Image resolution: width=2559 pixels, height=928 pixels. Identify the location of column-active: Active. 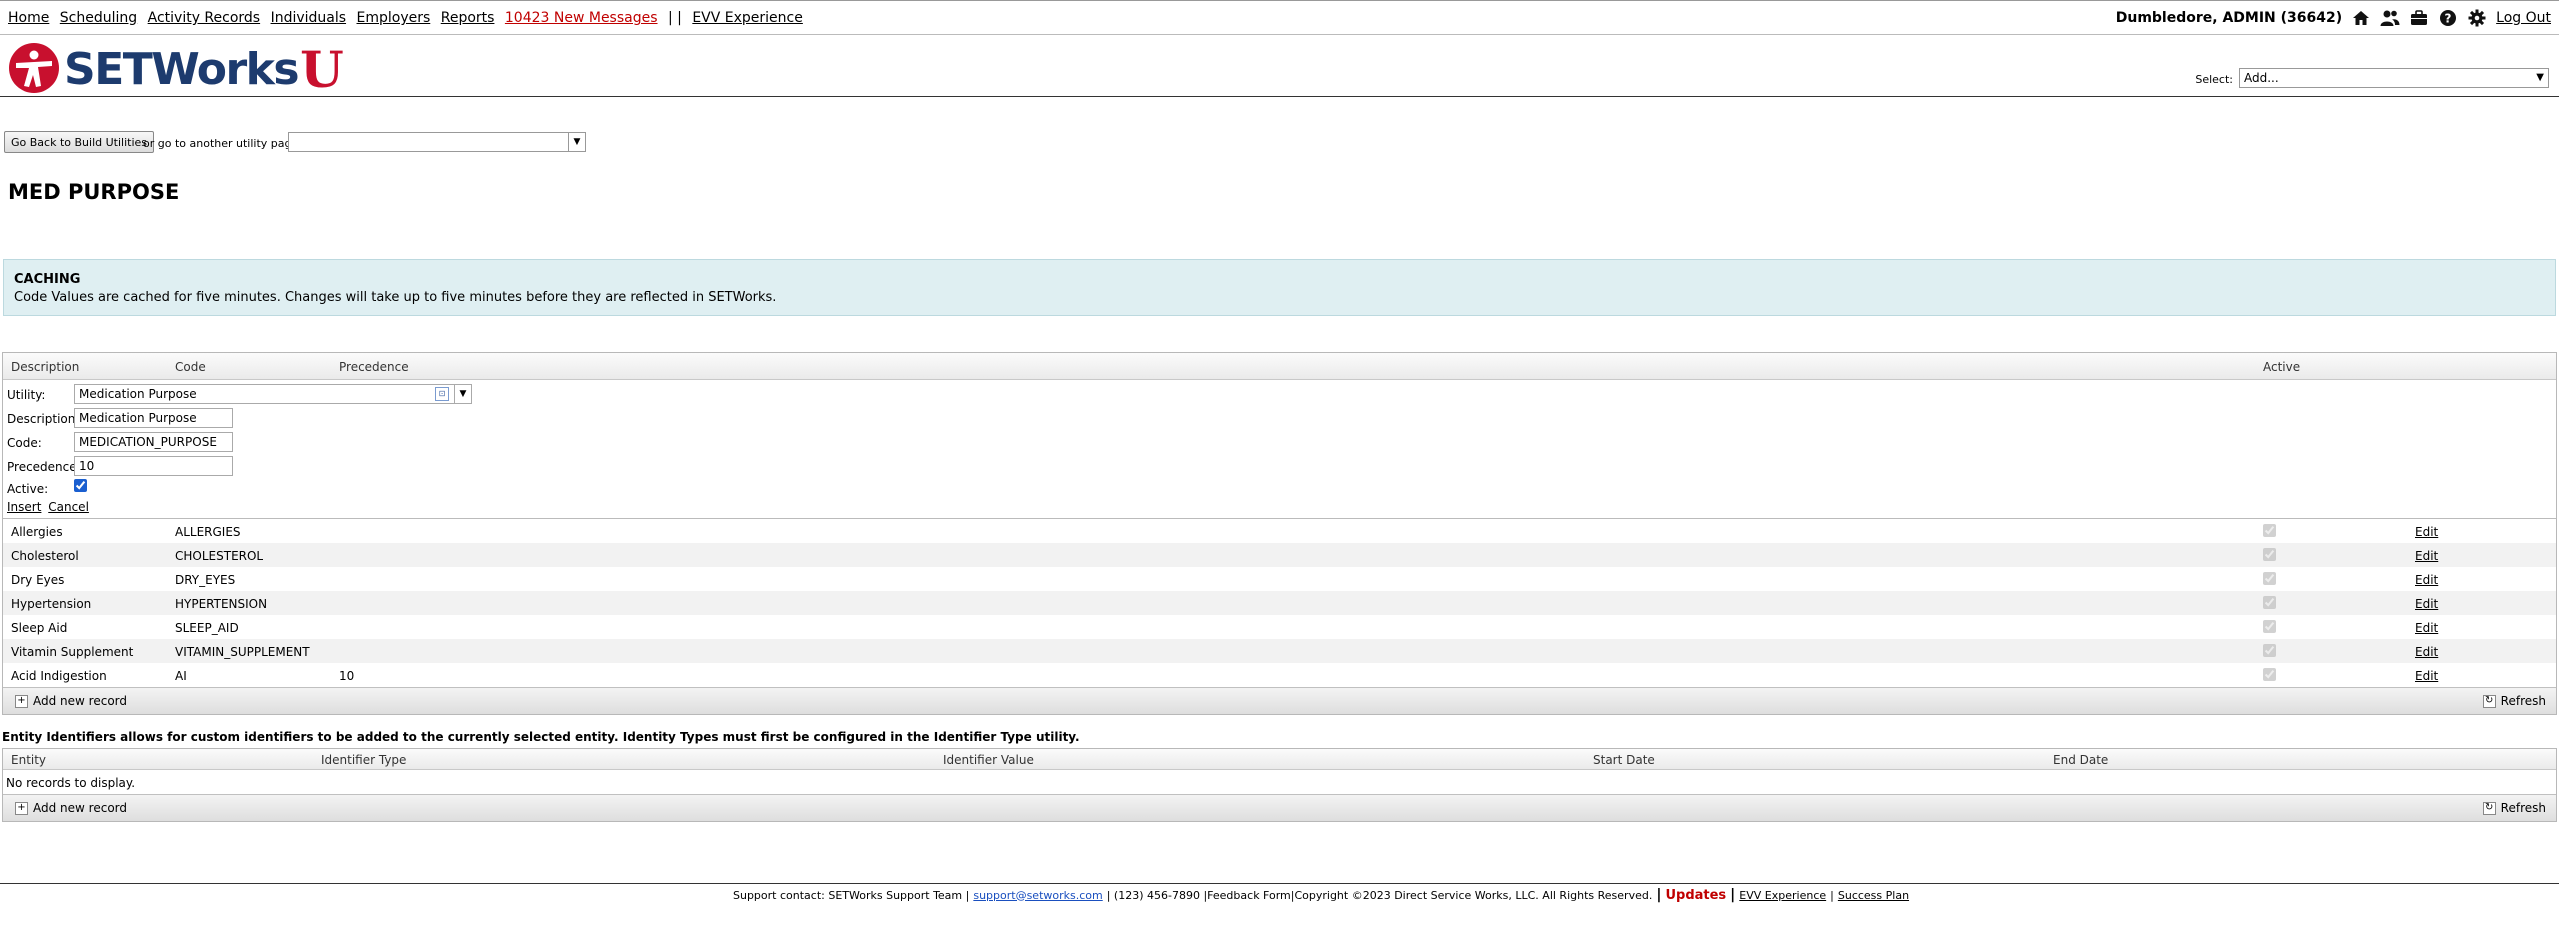
(2281, 367).